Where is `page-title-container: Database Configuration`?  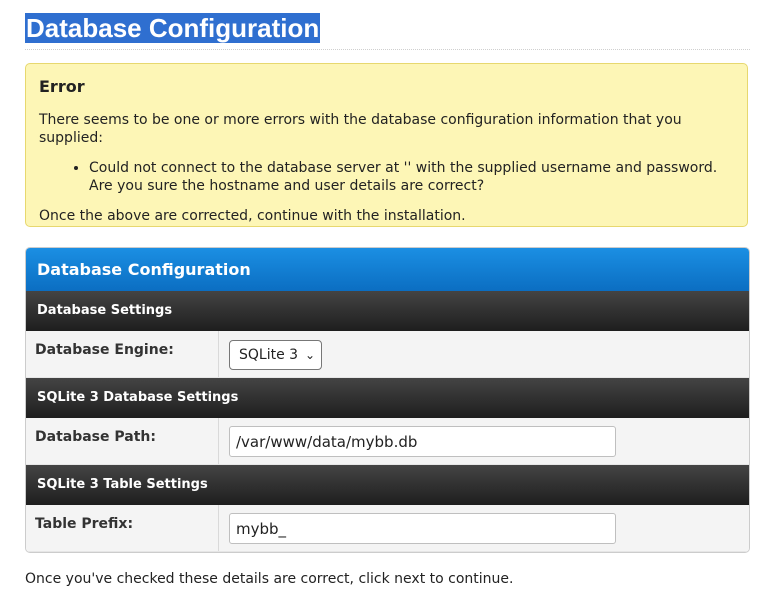
page-title-container: Database Configuration is located at coordinates (387, 31).